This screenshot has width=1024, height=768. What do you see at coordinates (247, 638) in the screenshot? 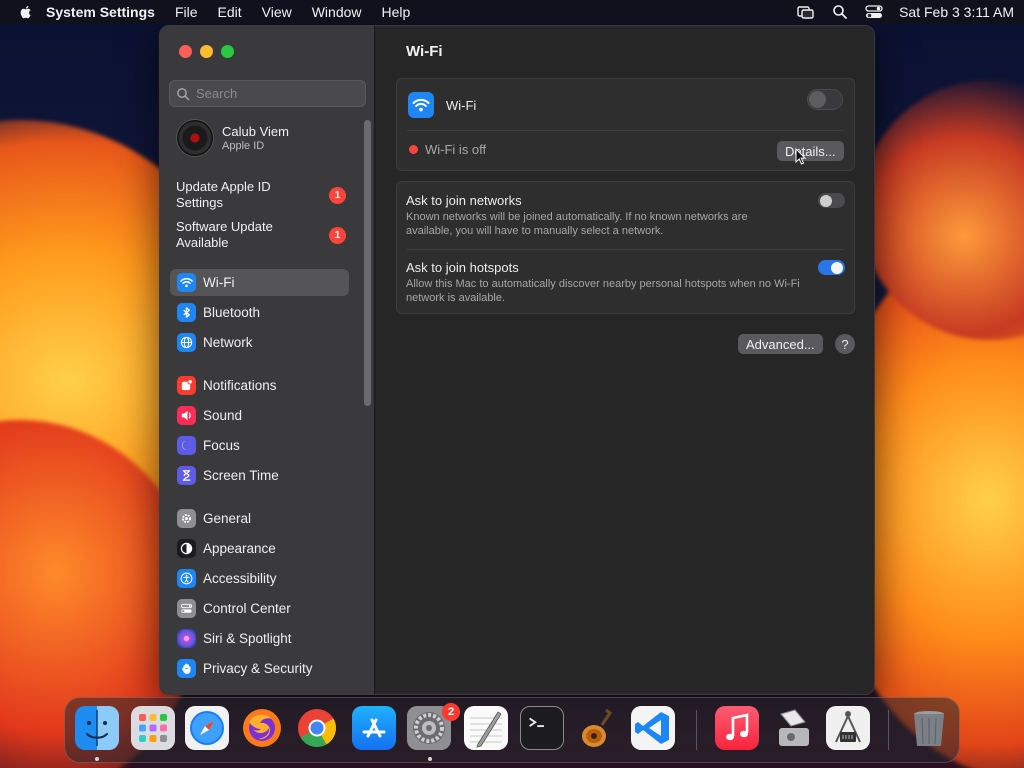
I see `sidebar-item-label: Siri & Spotlight` at bounding box center [247, 638].